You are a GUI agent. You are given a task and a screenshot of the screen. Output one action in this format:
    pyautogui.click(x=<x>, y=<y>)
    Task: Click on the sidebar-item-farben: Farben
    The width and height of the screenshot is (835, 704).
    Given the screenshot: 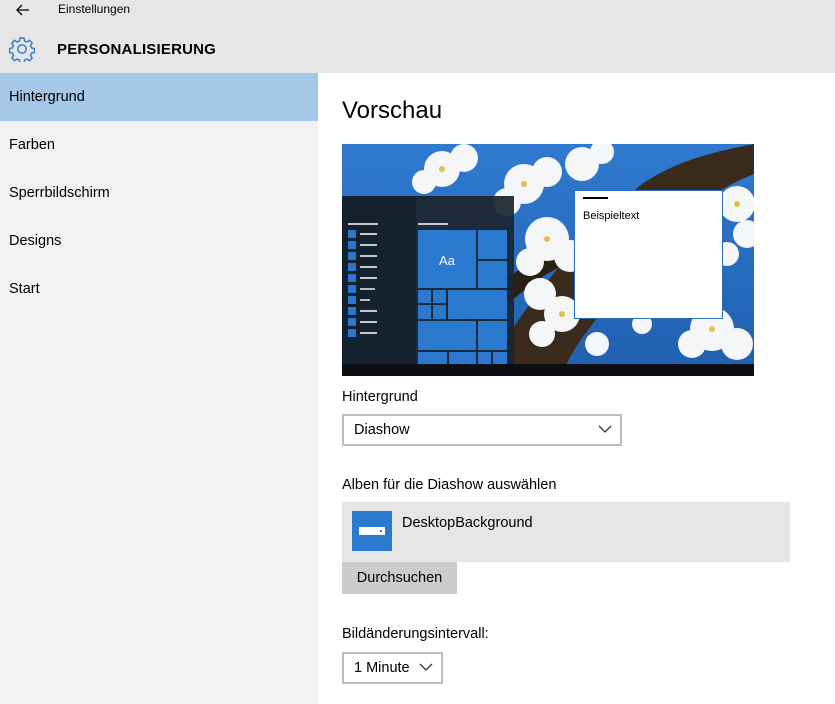 What is the action you would take?
    pyautogui.click(x=159, y=145)
    